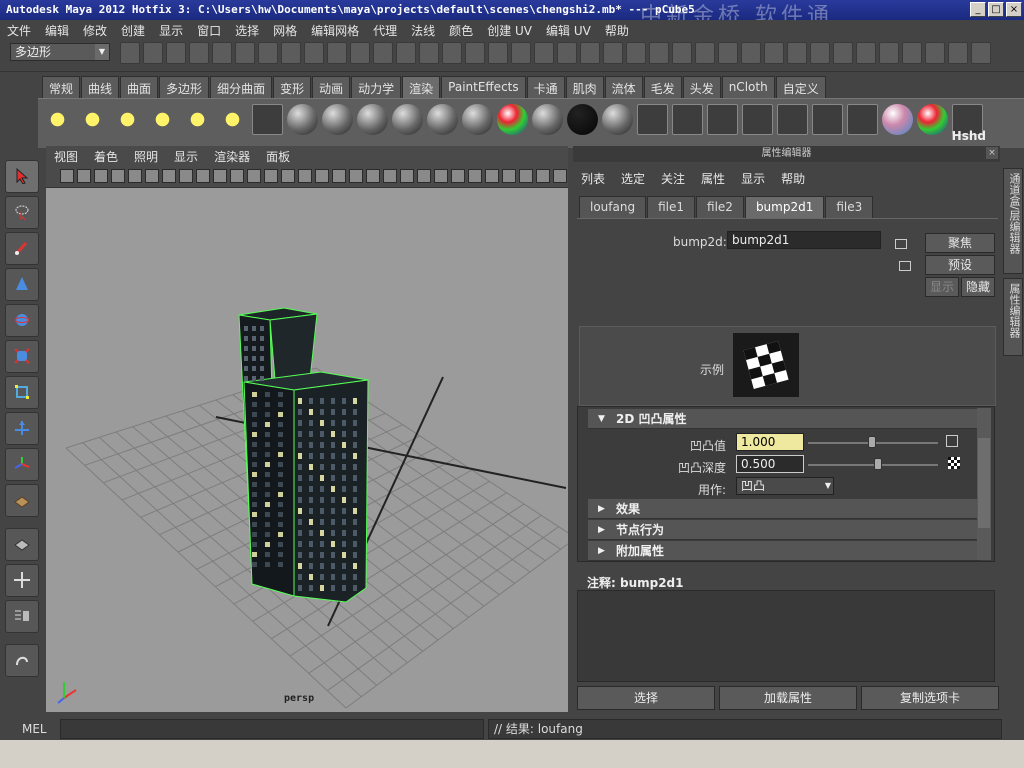  What do you see at coordinates (22, 248) in the screenshot?
I see `paint-tool-button` at bounding box center [22, 248].